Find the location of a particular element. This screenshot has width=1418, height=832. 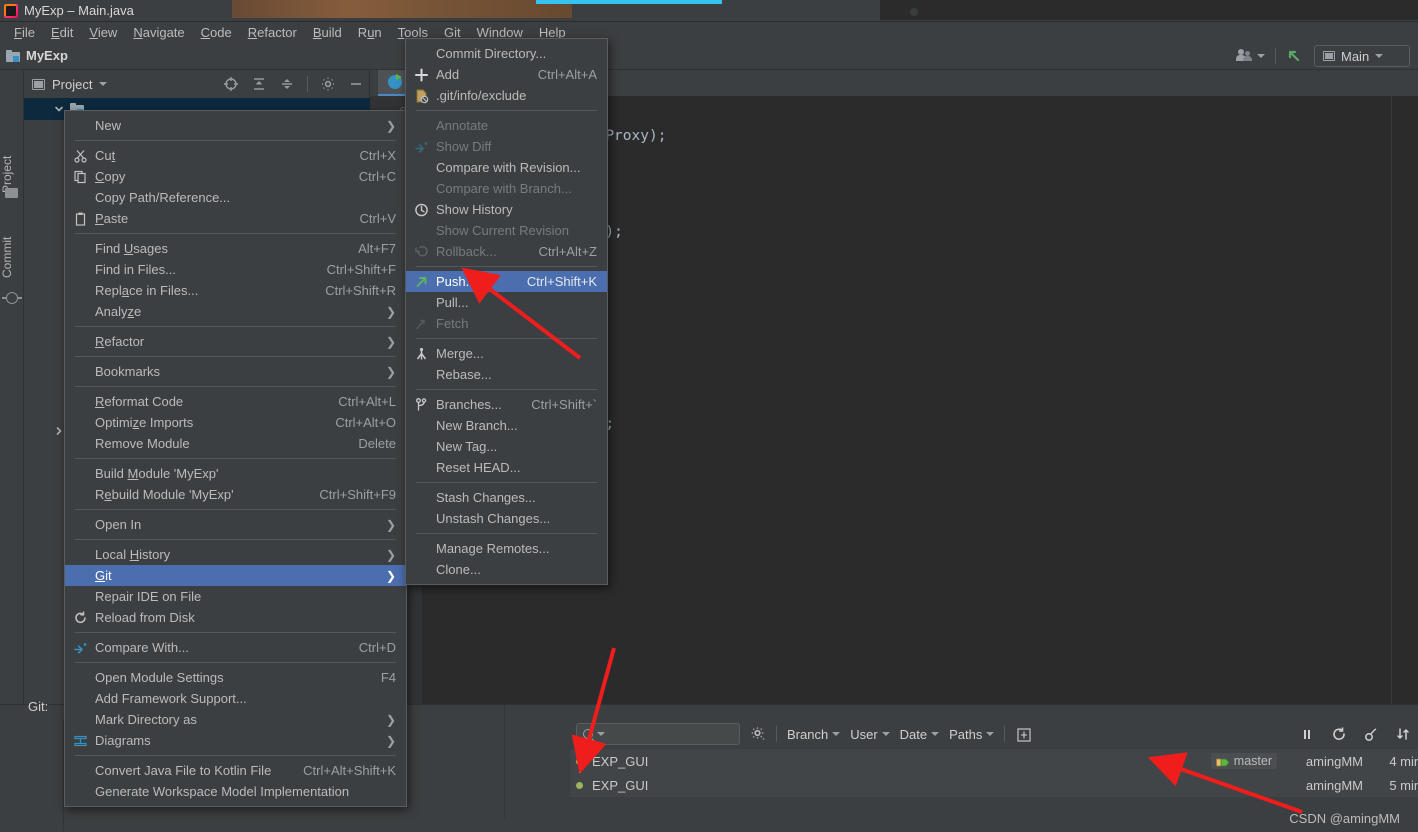

branch-ref-label: master is located at coordinates (1252, 761).